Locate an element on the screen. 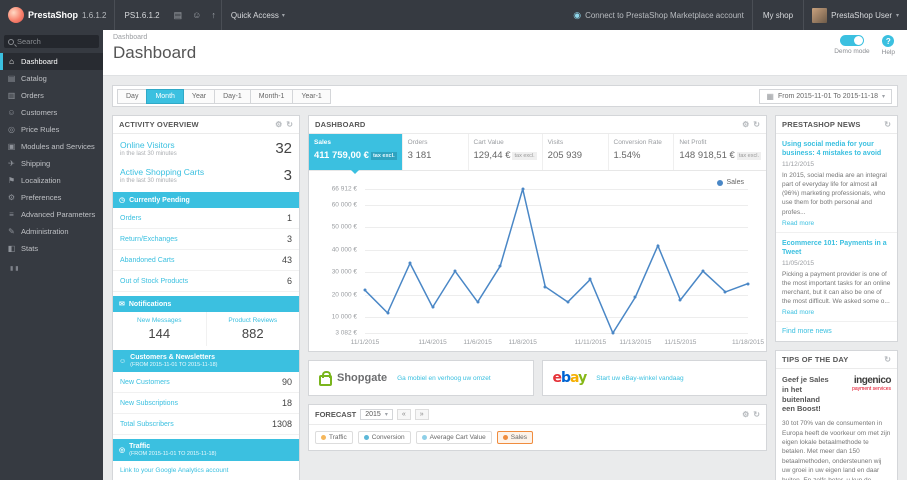 This screenshot has width=907, height=480. kpi-conversion-rate: Conversion Rate 1.54% is located at coordinates (642, 152).